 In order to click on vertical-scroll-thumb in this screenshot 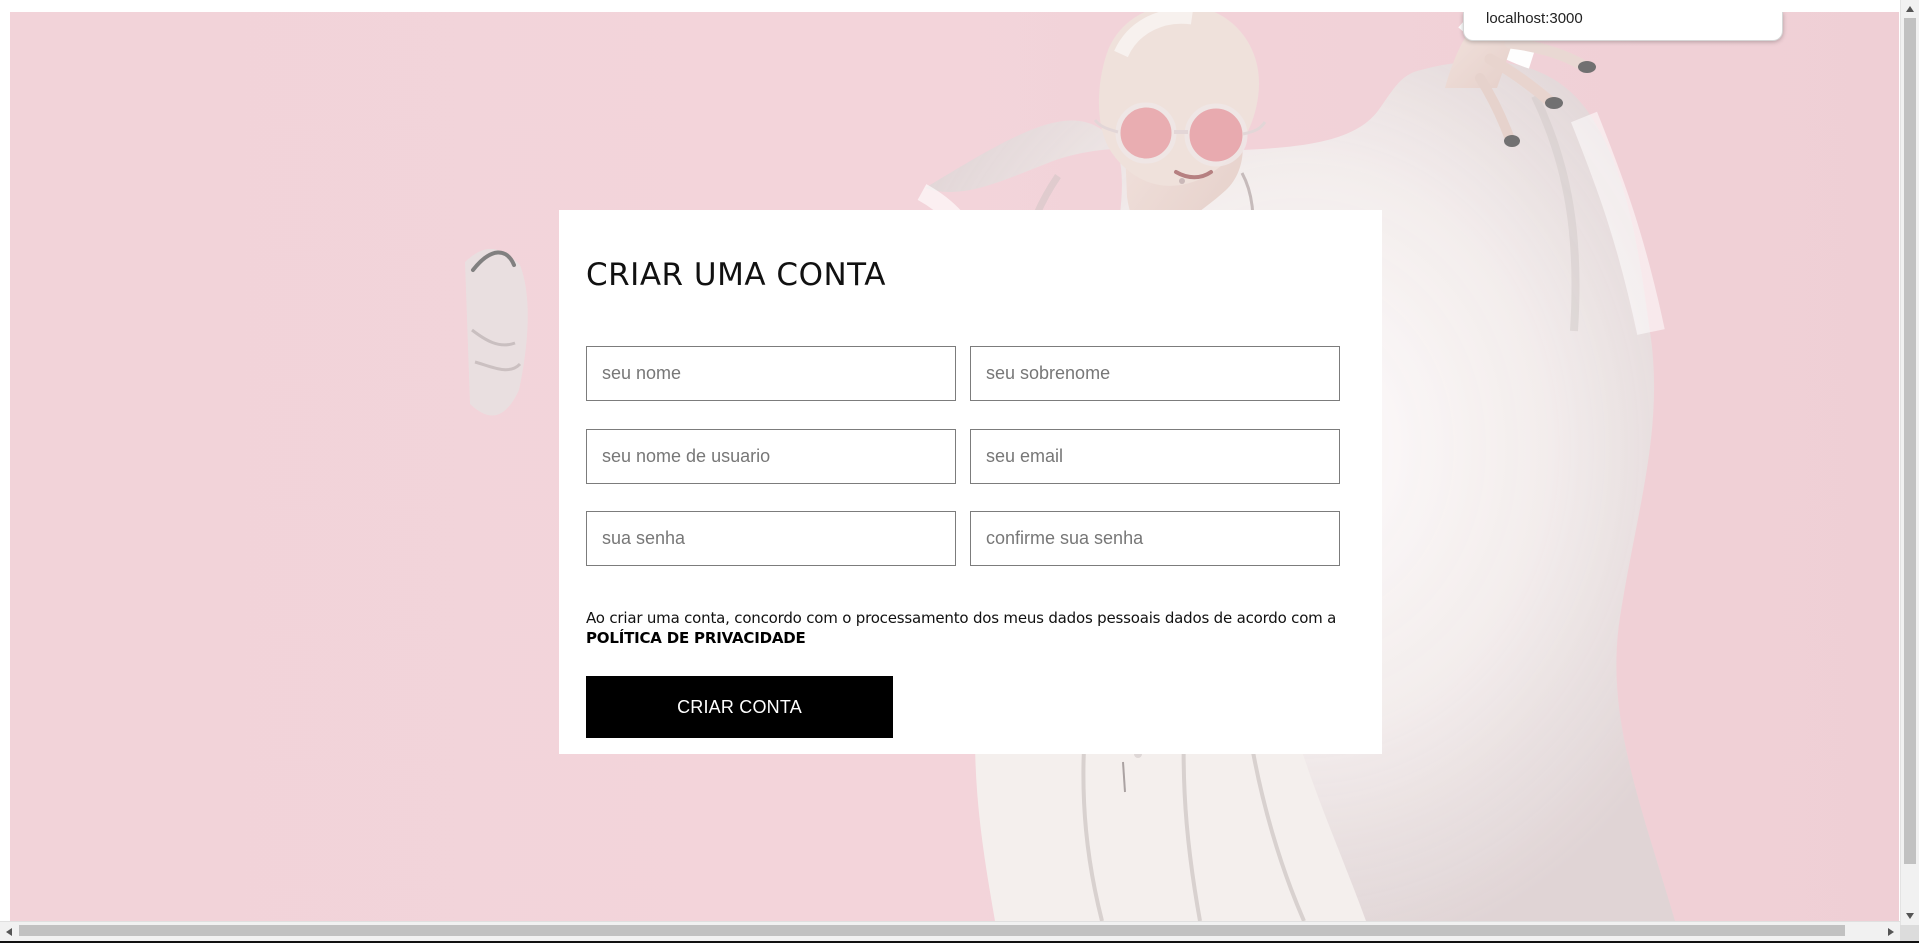, I will do `click(1910, 441)`.